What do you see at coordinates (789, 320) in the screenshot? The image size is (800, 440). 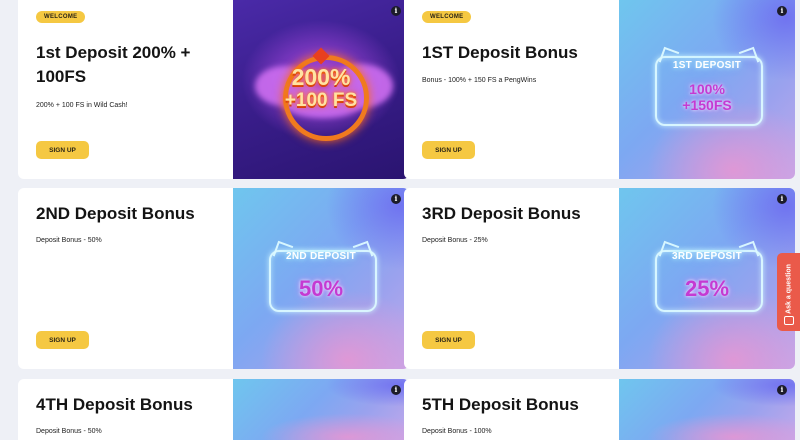 I see `chat-bubble-icon` at bounding box center [789, 320].